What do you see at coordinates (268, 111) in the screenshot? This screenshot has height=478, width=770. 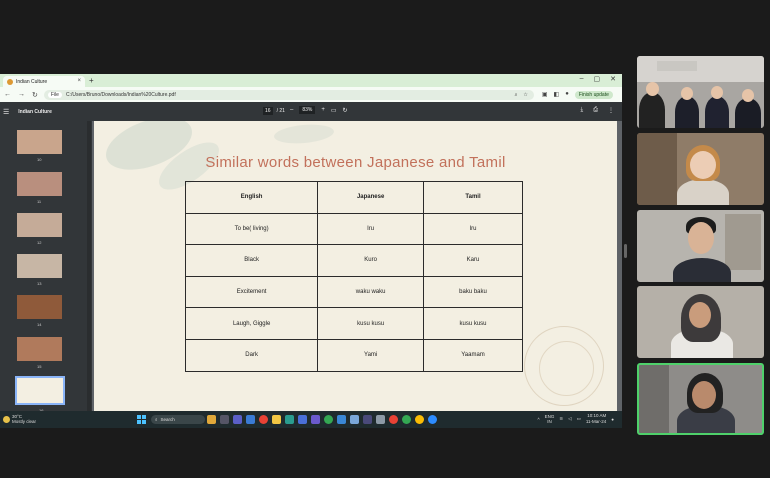 I see `page-input: 16` at bounding box center [268, 111].